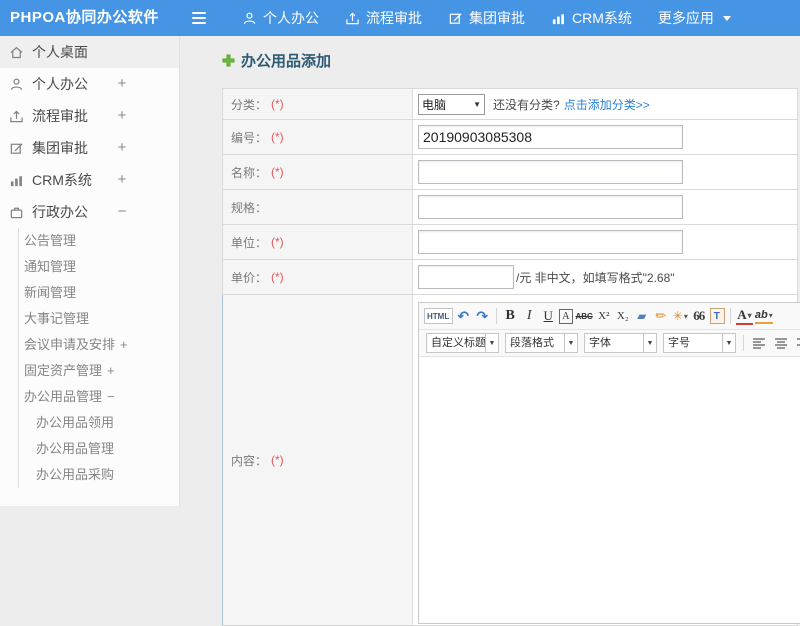 The image size is (800, 626). I want to click on caret-down-icon: ▼, so click(729, 343).